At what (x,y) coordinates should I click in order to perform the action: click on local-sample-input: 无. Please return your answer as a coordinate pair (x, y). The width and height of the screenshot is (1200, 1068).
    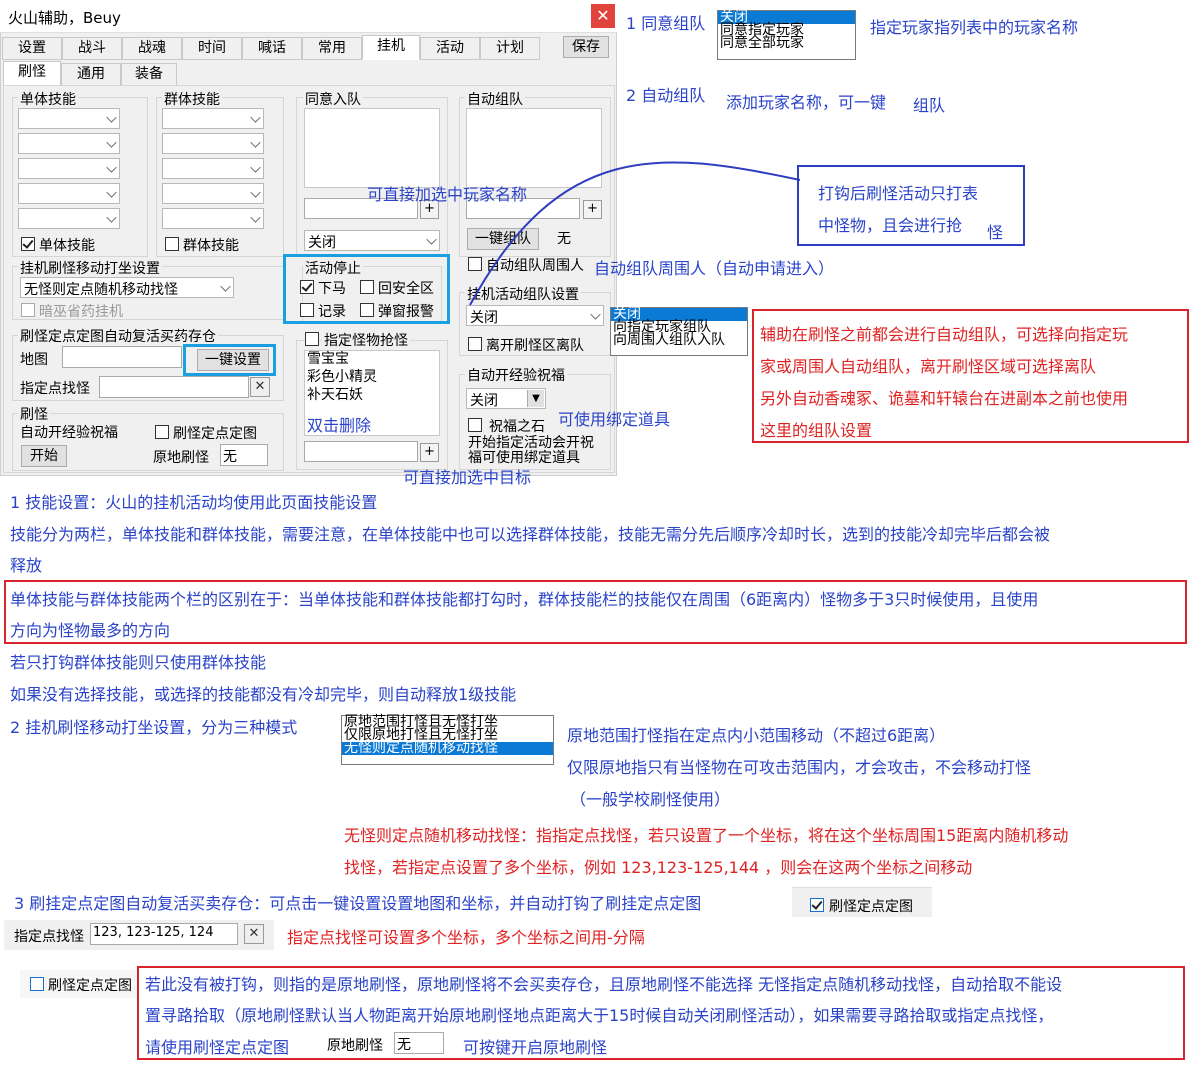
    Looking at the image, I should click on (419, 1043).